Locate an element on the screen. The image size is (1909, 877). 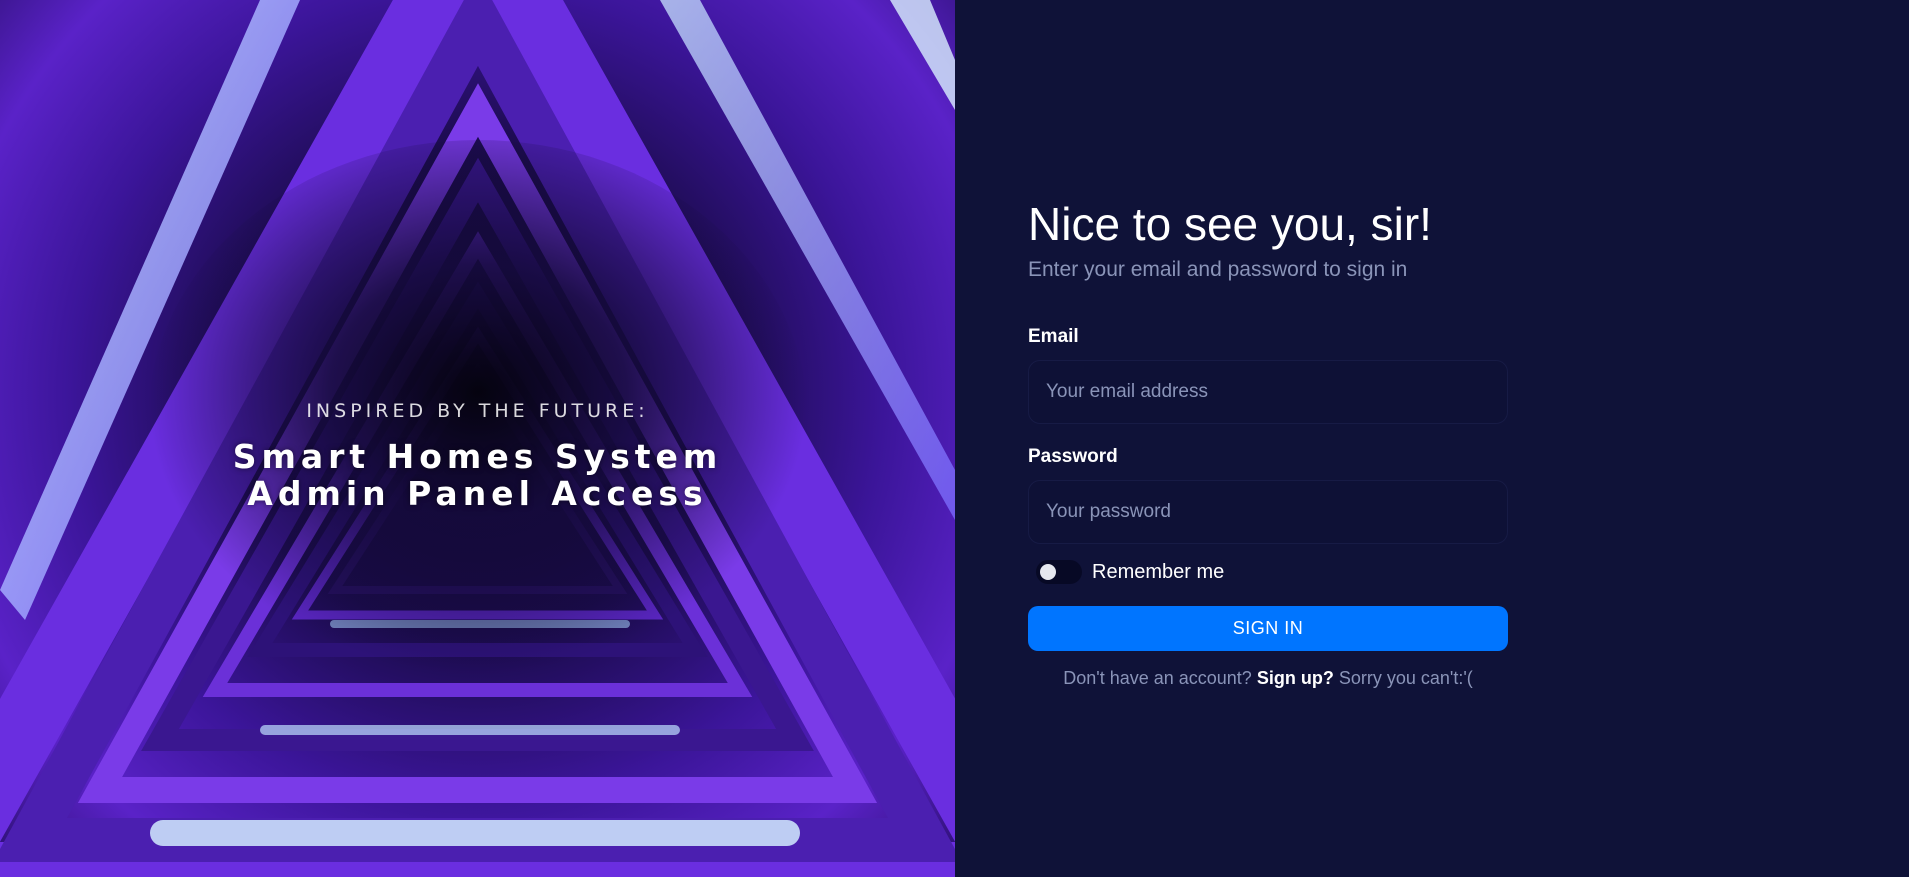
sign-up-link: Sign up? is located at coordinates (1295, 678).